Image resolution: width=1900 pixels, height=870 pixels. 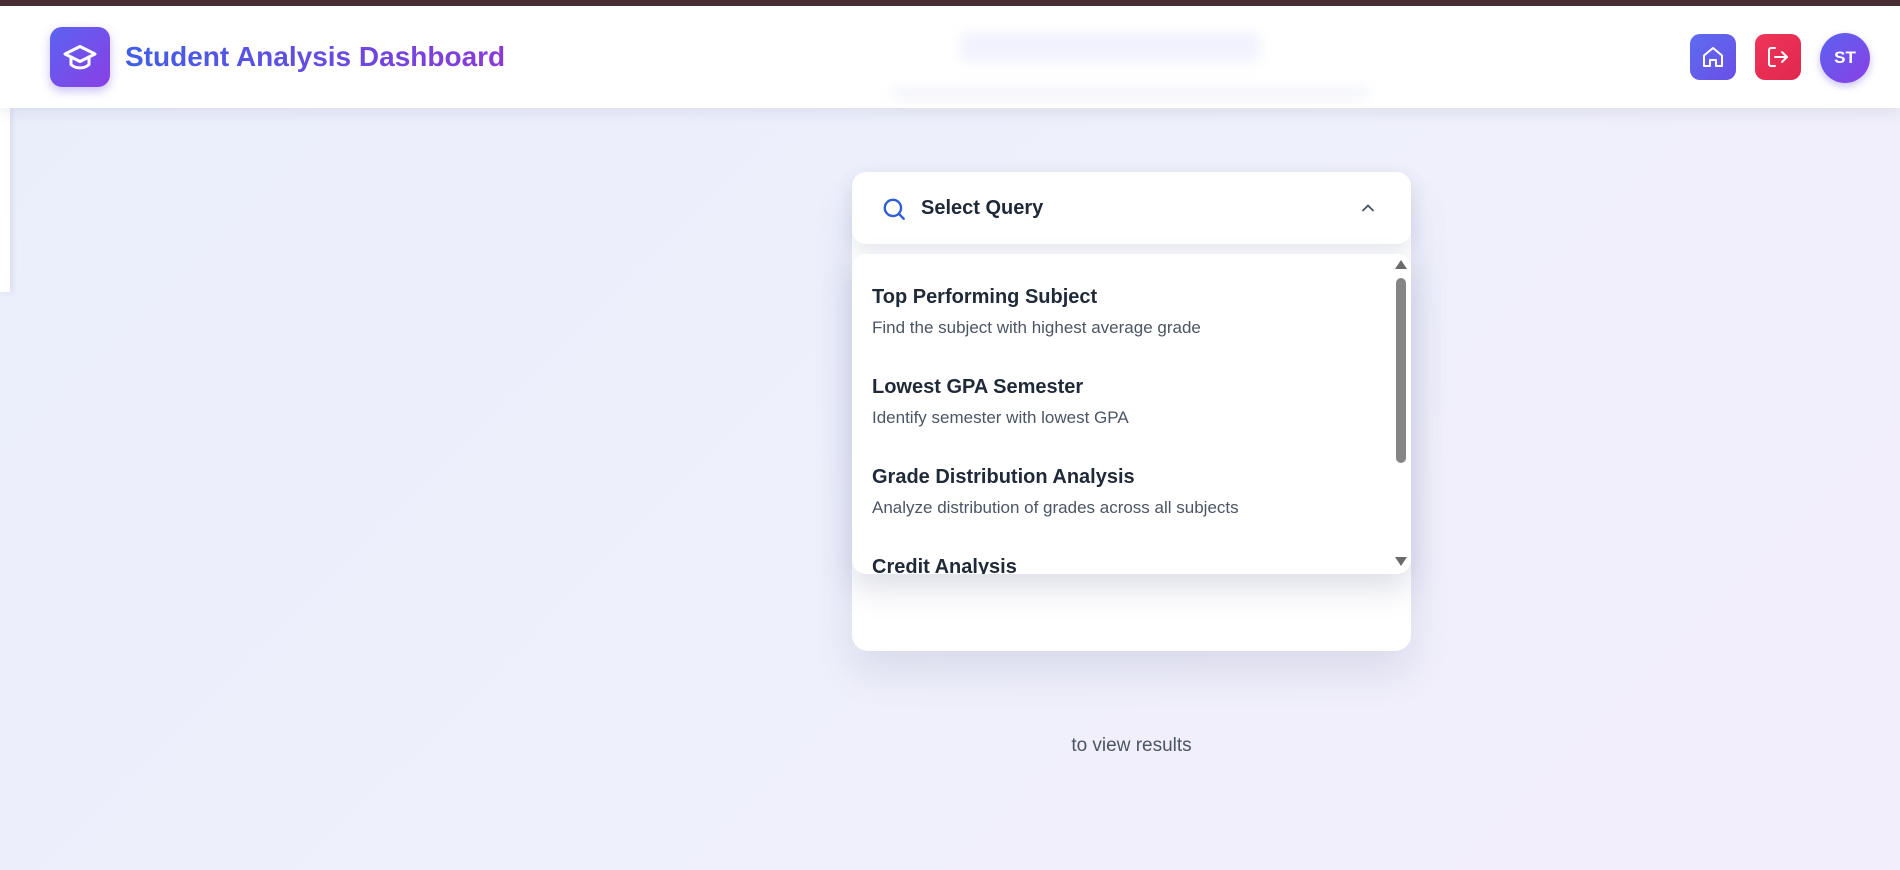 What do you see at coordinates (1845, 58) in the screenshot?
I see `user-avatar: ST` at bounding box center [1845, 58].